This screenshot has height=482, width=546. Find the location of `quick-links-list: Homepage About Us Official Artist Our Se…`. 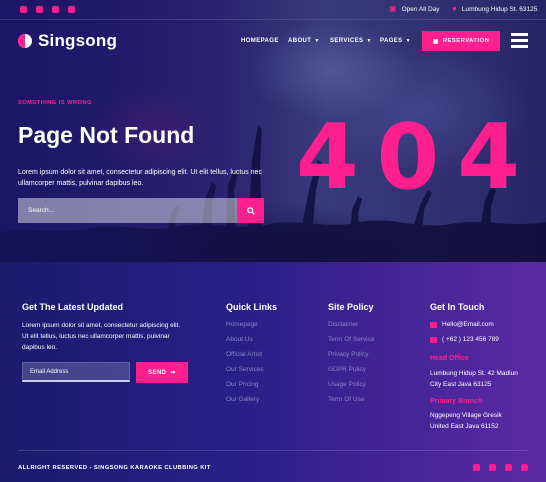

quick-links-list: Homepage About Us Official Artist Our Se… is located at coordinates (245, 366).